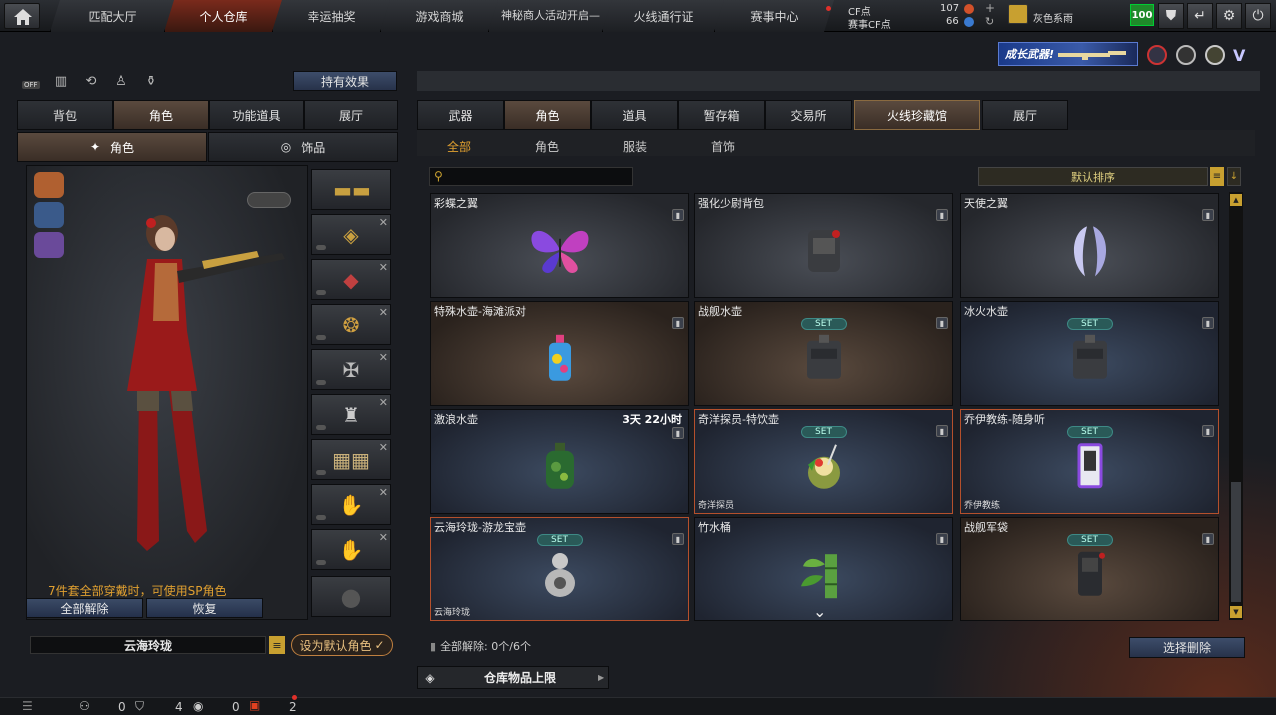 The width and height of the screenshot is (1276, 715). Describe the element at coordinates (223, 16) in the screenshot. I see `tab-personal-warehouse: 个人仓库` at that location.